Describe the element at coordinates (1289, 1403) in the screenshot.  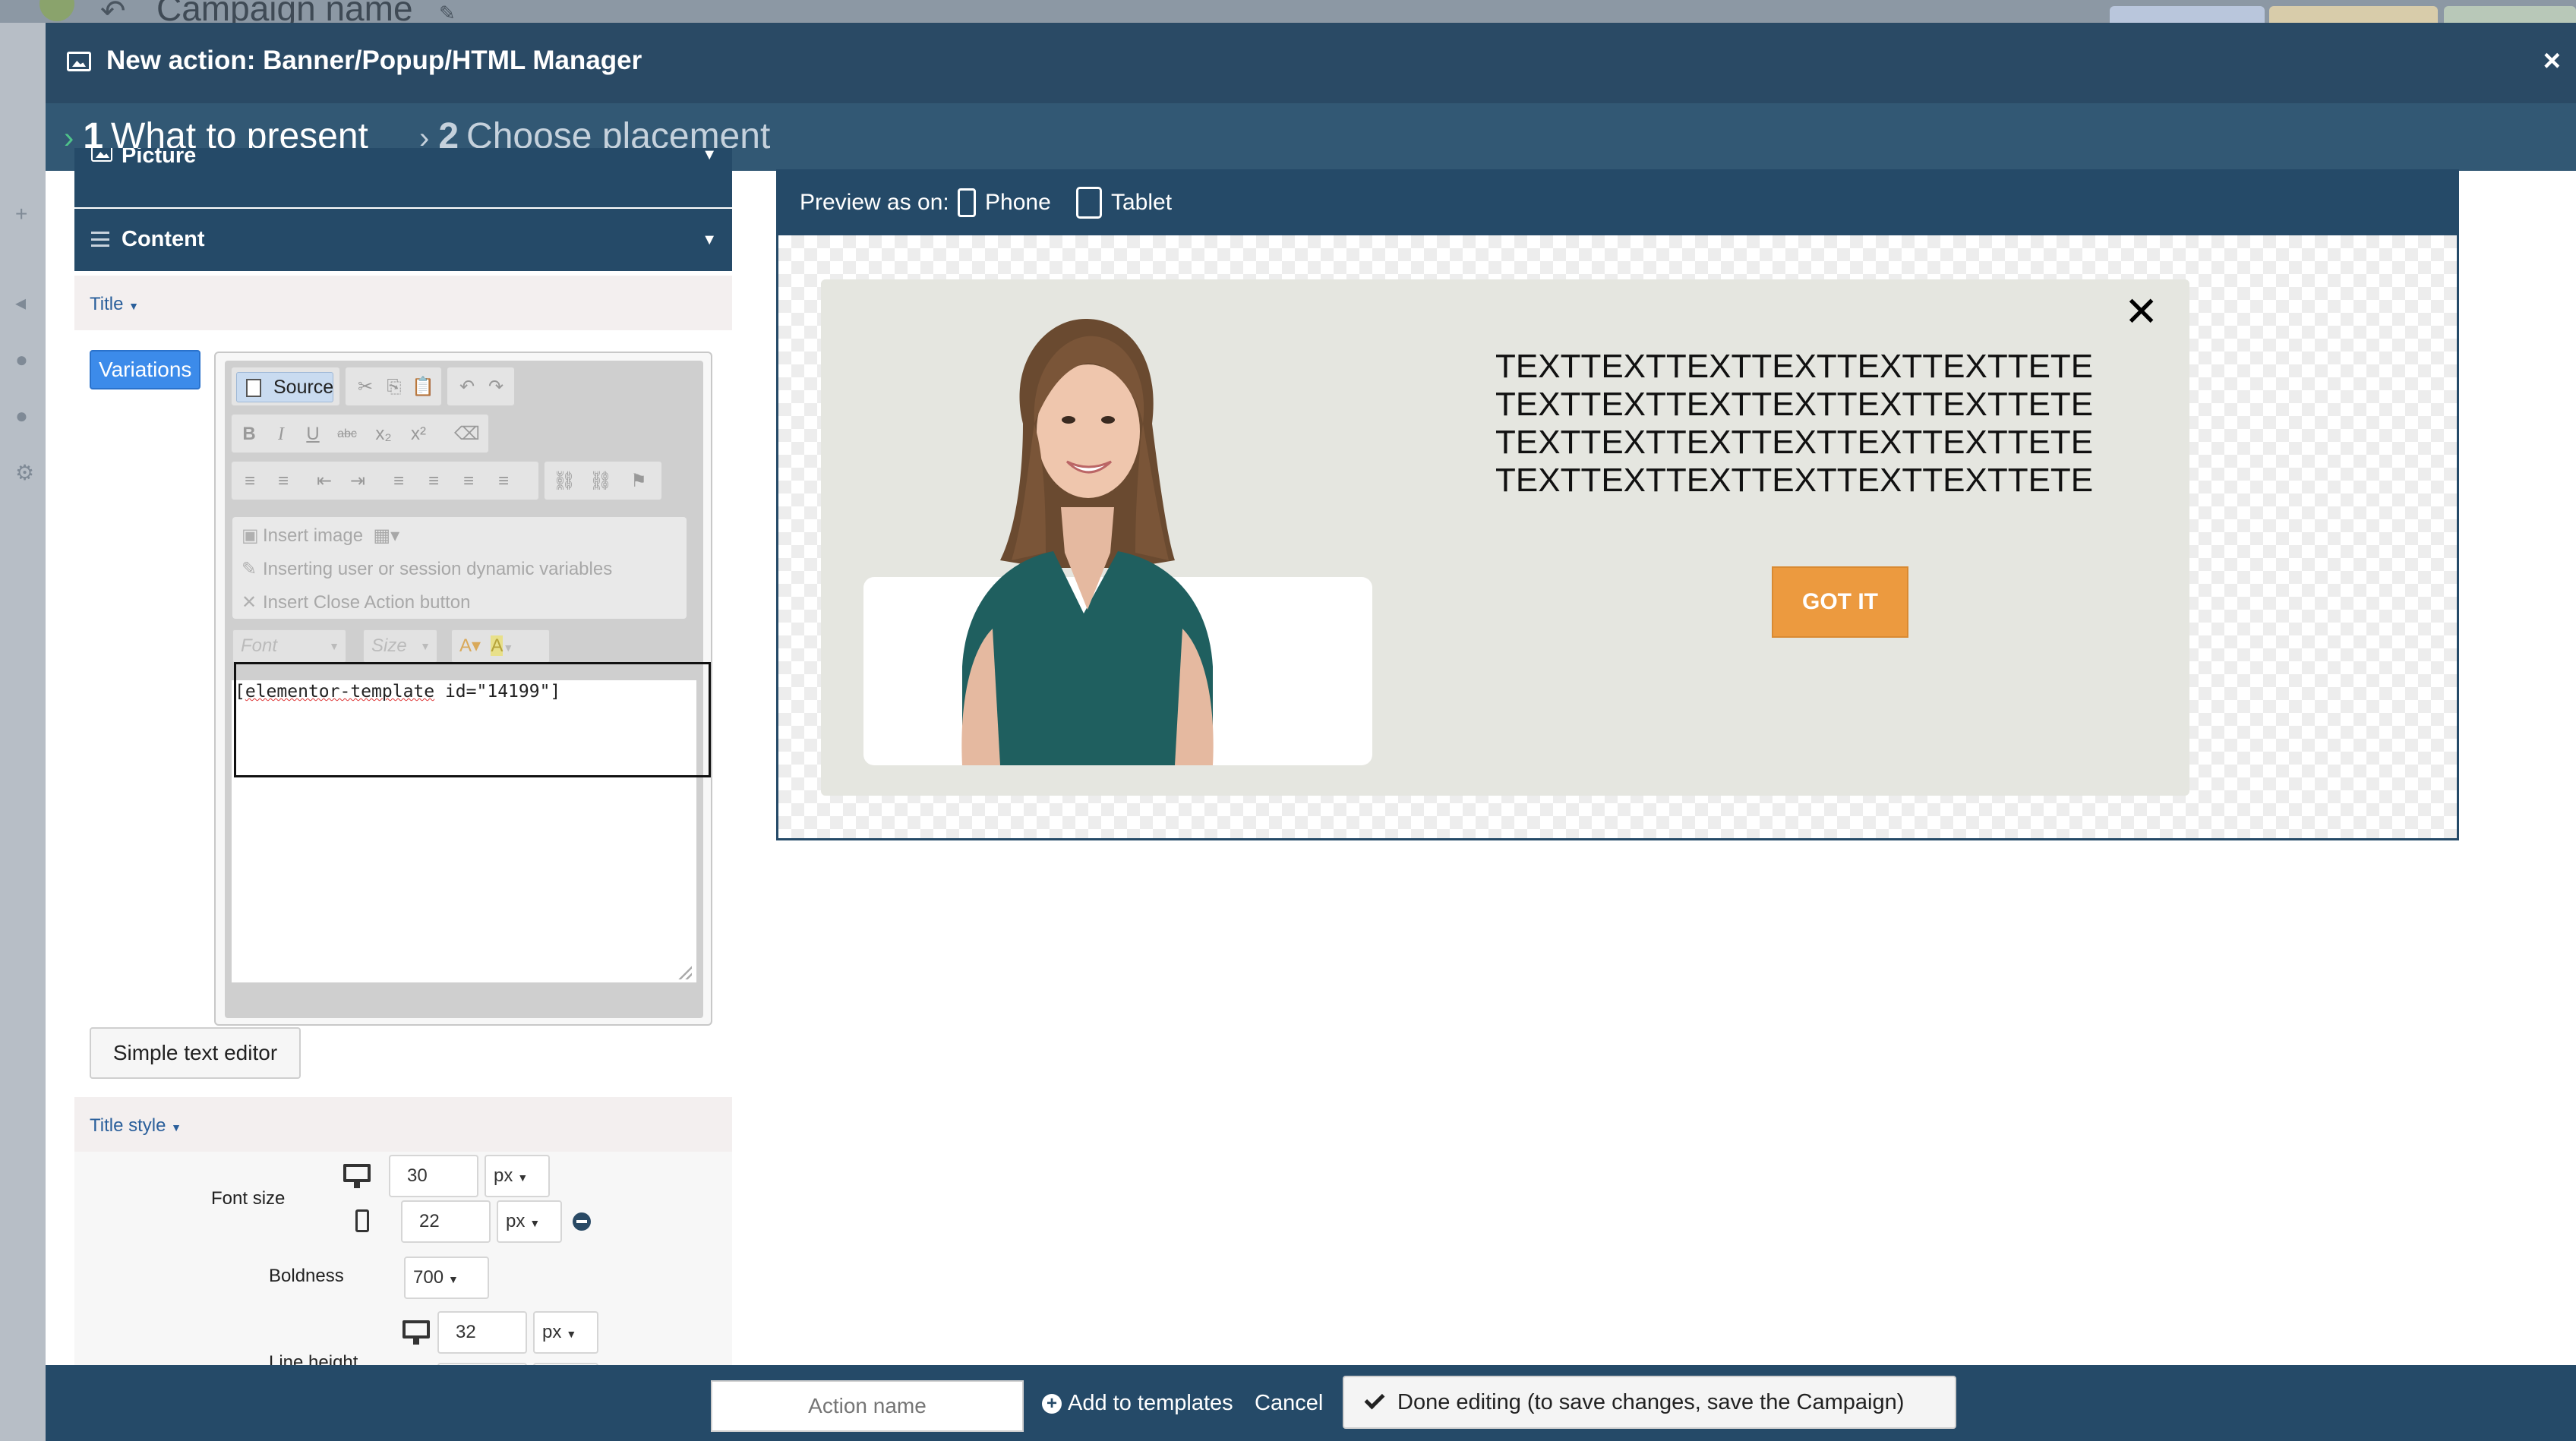
I see `cancel-button: Cancel` at that location.